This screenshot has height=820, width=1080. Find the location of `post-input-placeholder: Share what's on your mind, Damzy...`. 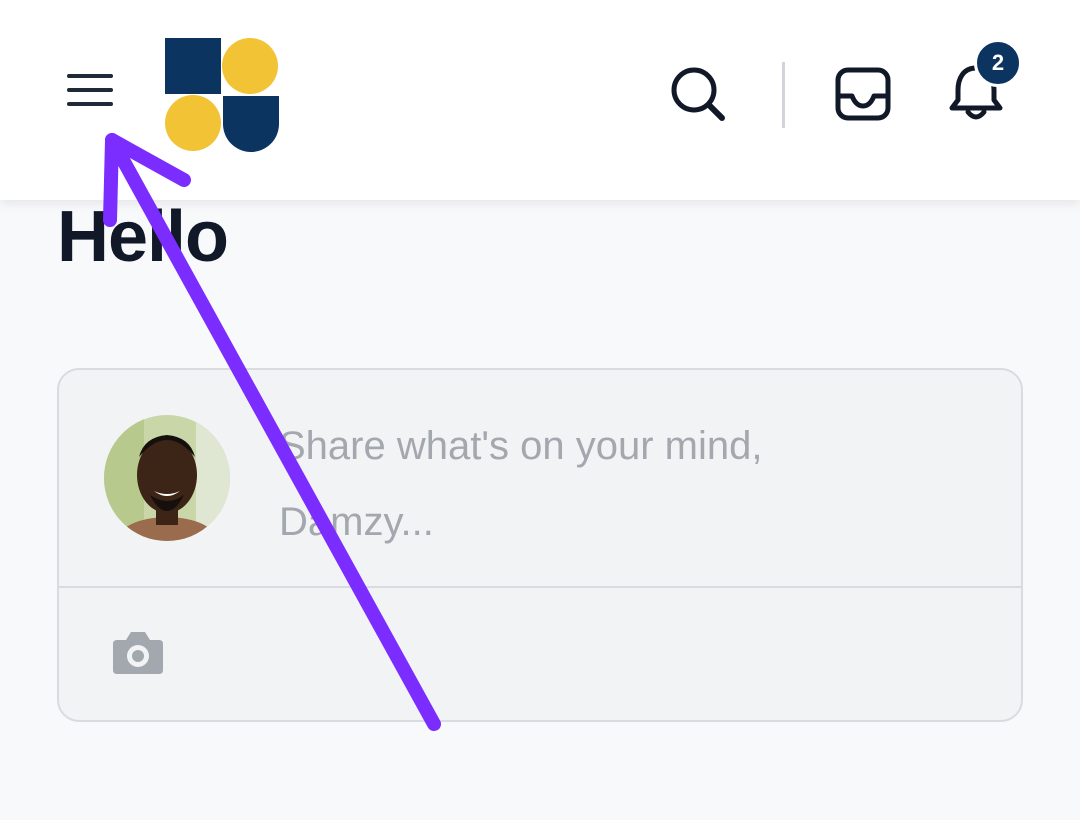

post-input-placeholder: Share what's on your mind, Damzy... is located at coordinates (599, 484).